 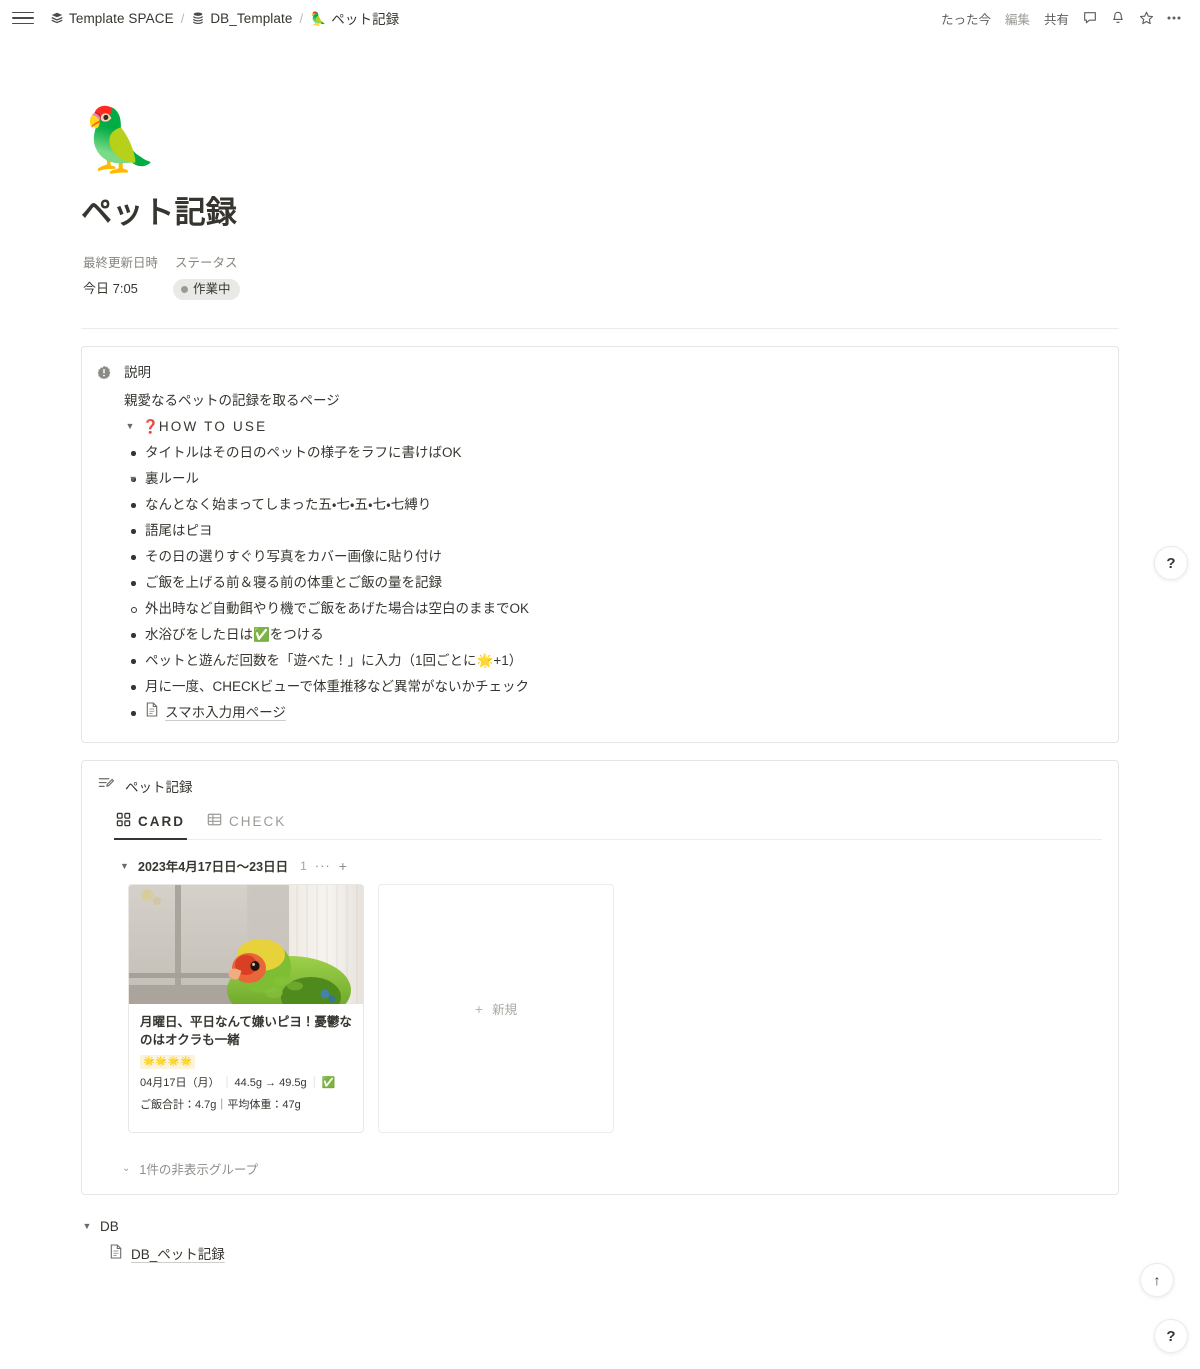 I want to click on page-divider, so click(x=600, y=329).